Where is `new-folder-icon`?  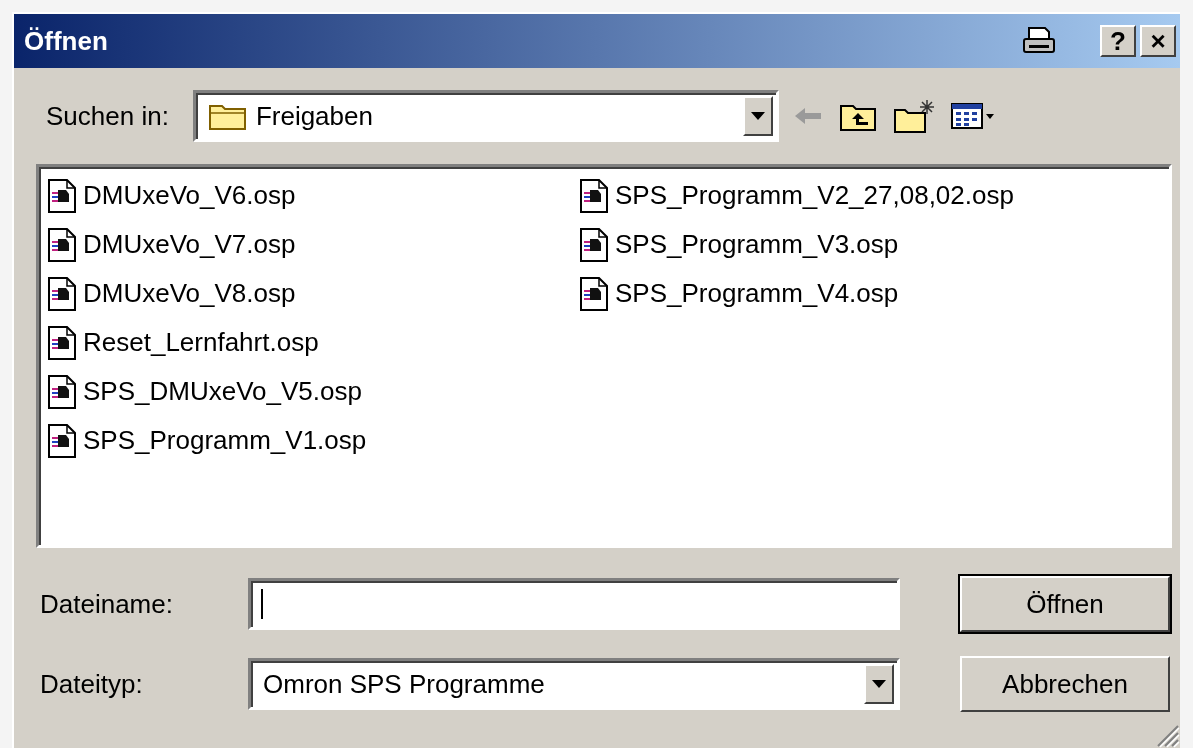
new-folder-icon is located at coordinates (913, 116).